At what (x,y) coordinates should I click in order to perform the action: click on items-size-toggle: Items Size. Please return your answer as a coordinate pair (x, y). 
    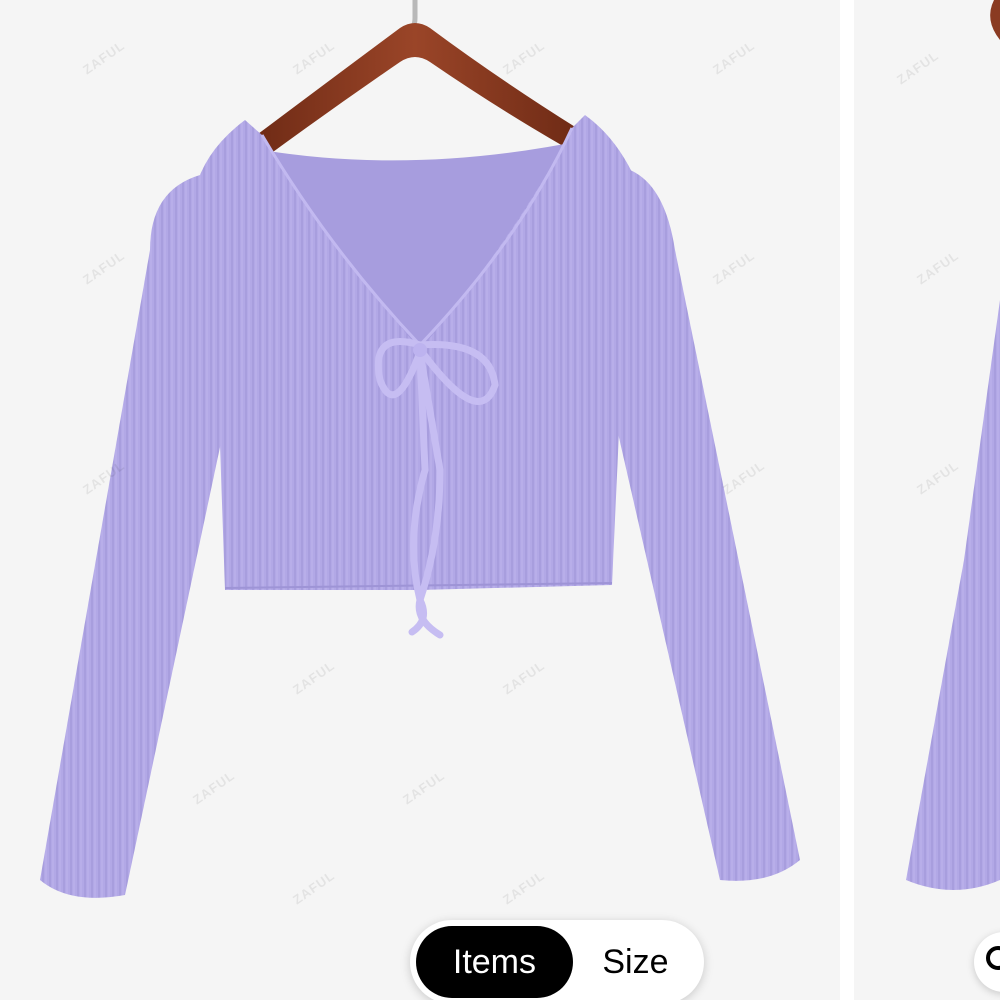
    Looking at the image, I should click on (557, 960).